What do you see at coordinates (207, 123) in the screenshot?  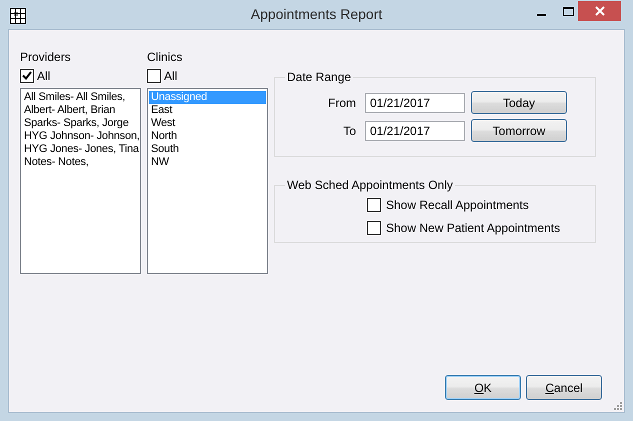 I see `list-item: West` at bounding box center [207, 123].